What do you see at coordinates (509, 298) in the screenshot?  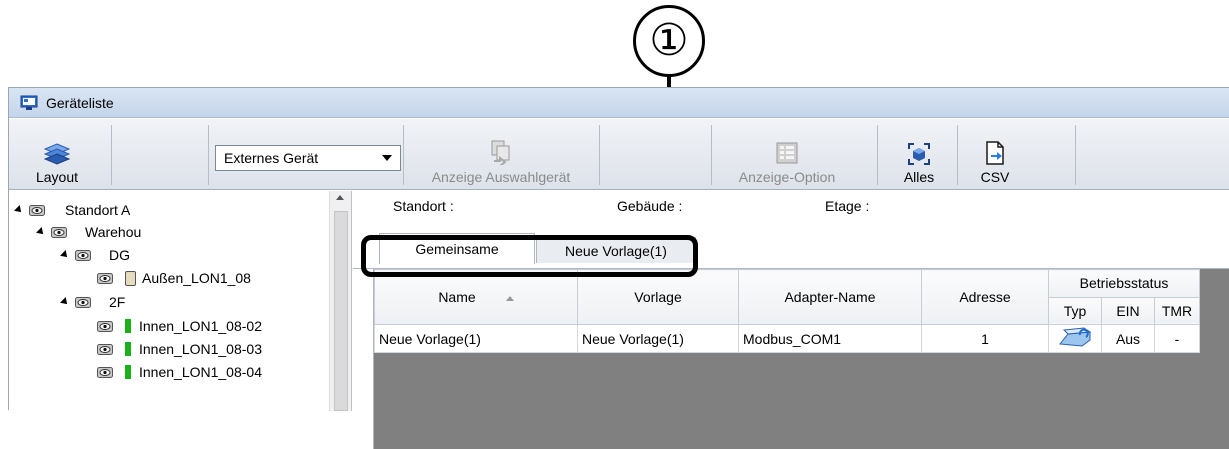 I see `sort-ascending-icon` at bounding box center [509, 298].